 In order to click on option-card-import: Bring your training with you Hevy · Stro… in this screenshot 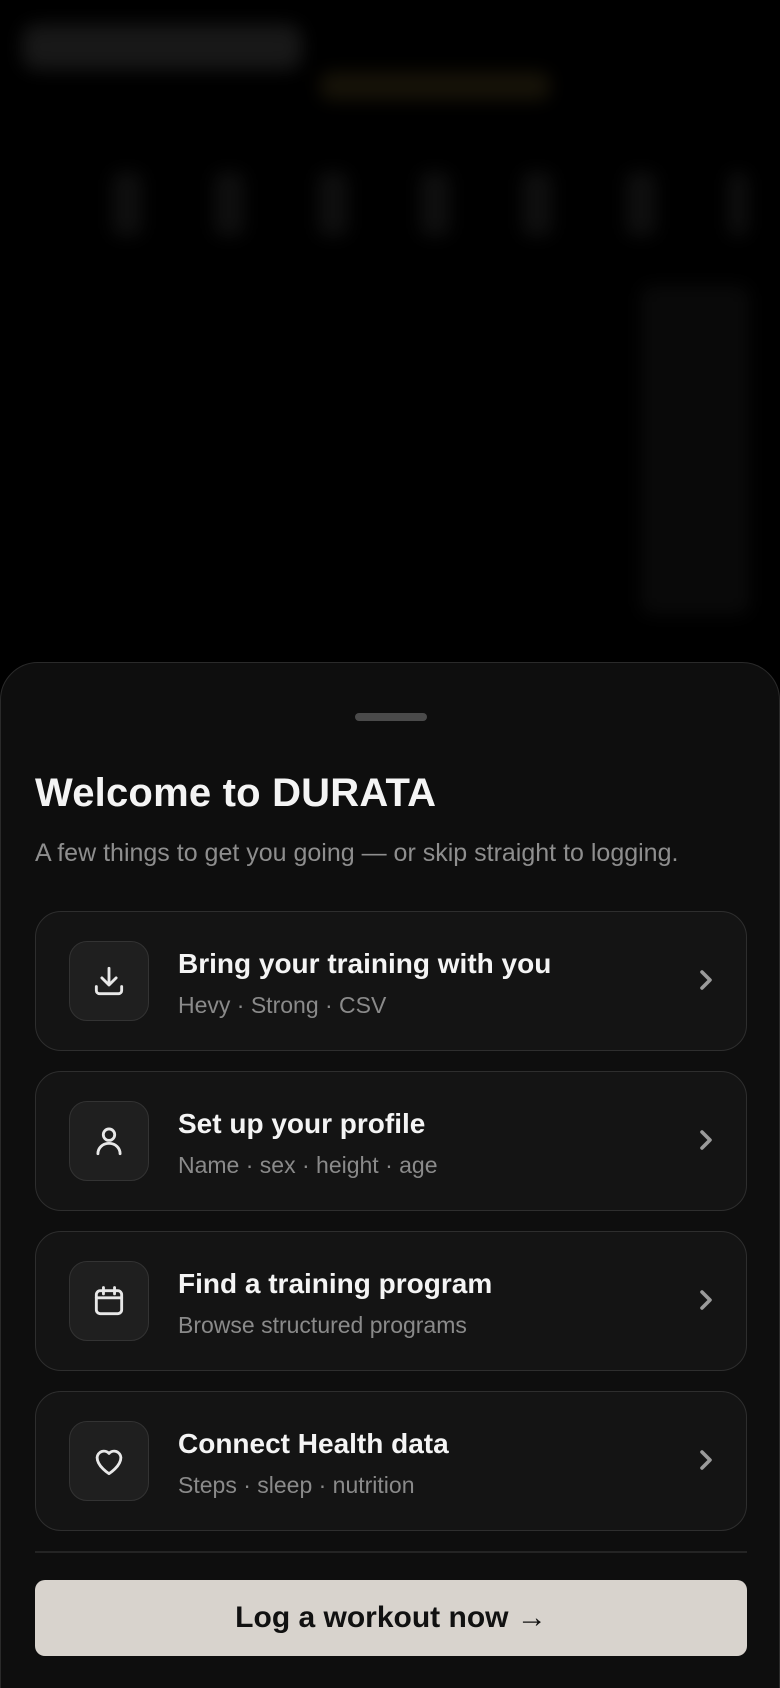, I will do `click(391, 981)`.